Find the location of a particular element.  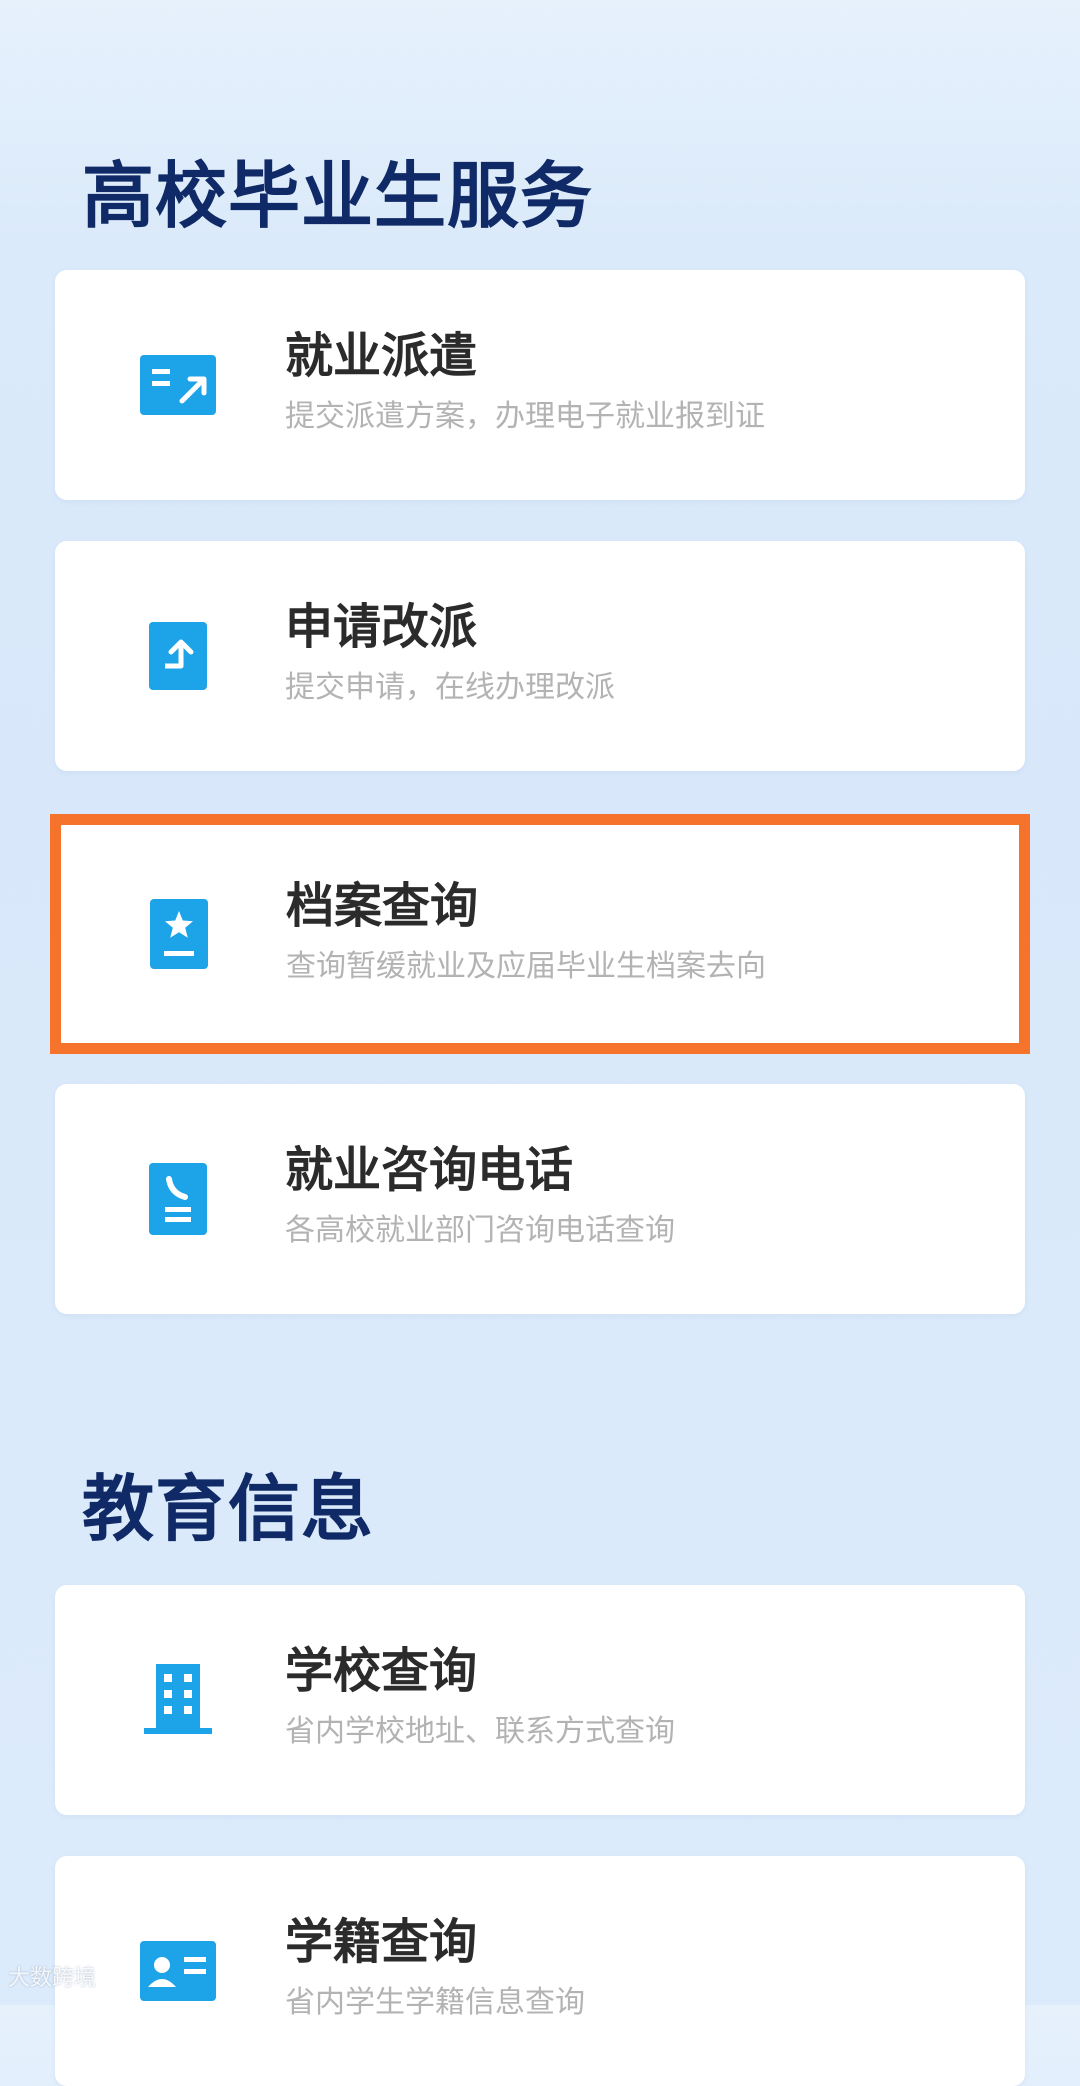

card-title: 申请改派 is located at coordinates (381, 627).